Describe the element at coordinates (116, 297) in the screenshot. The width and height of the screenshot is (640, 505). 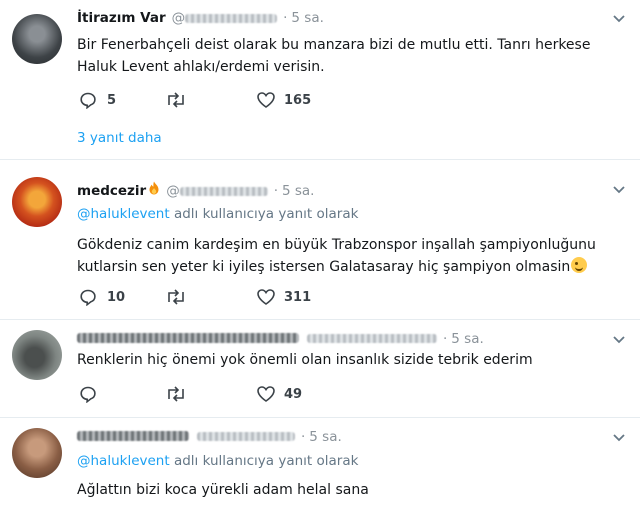
I see `reply-count: 10` at that location.